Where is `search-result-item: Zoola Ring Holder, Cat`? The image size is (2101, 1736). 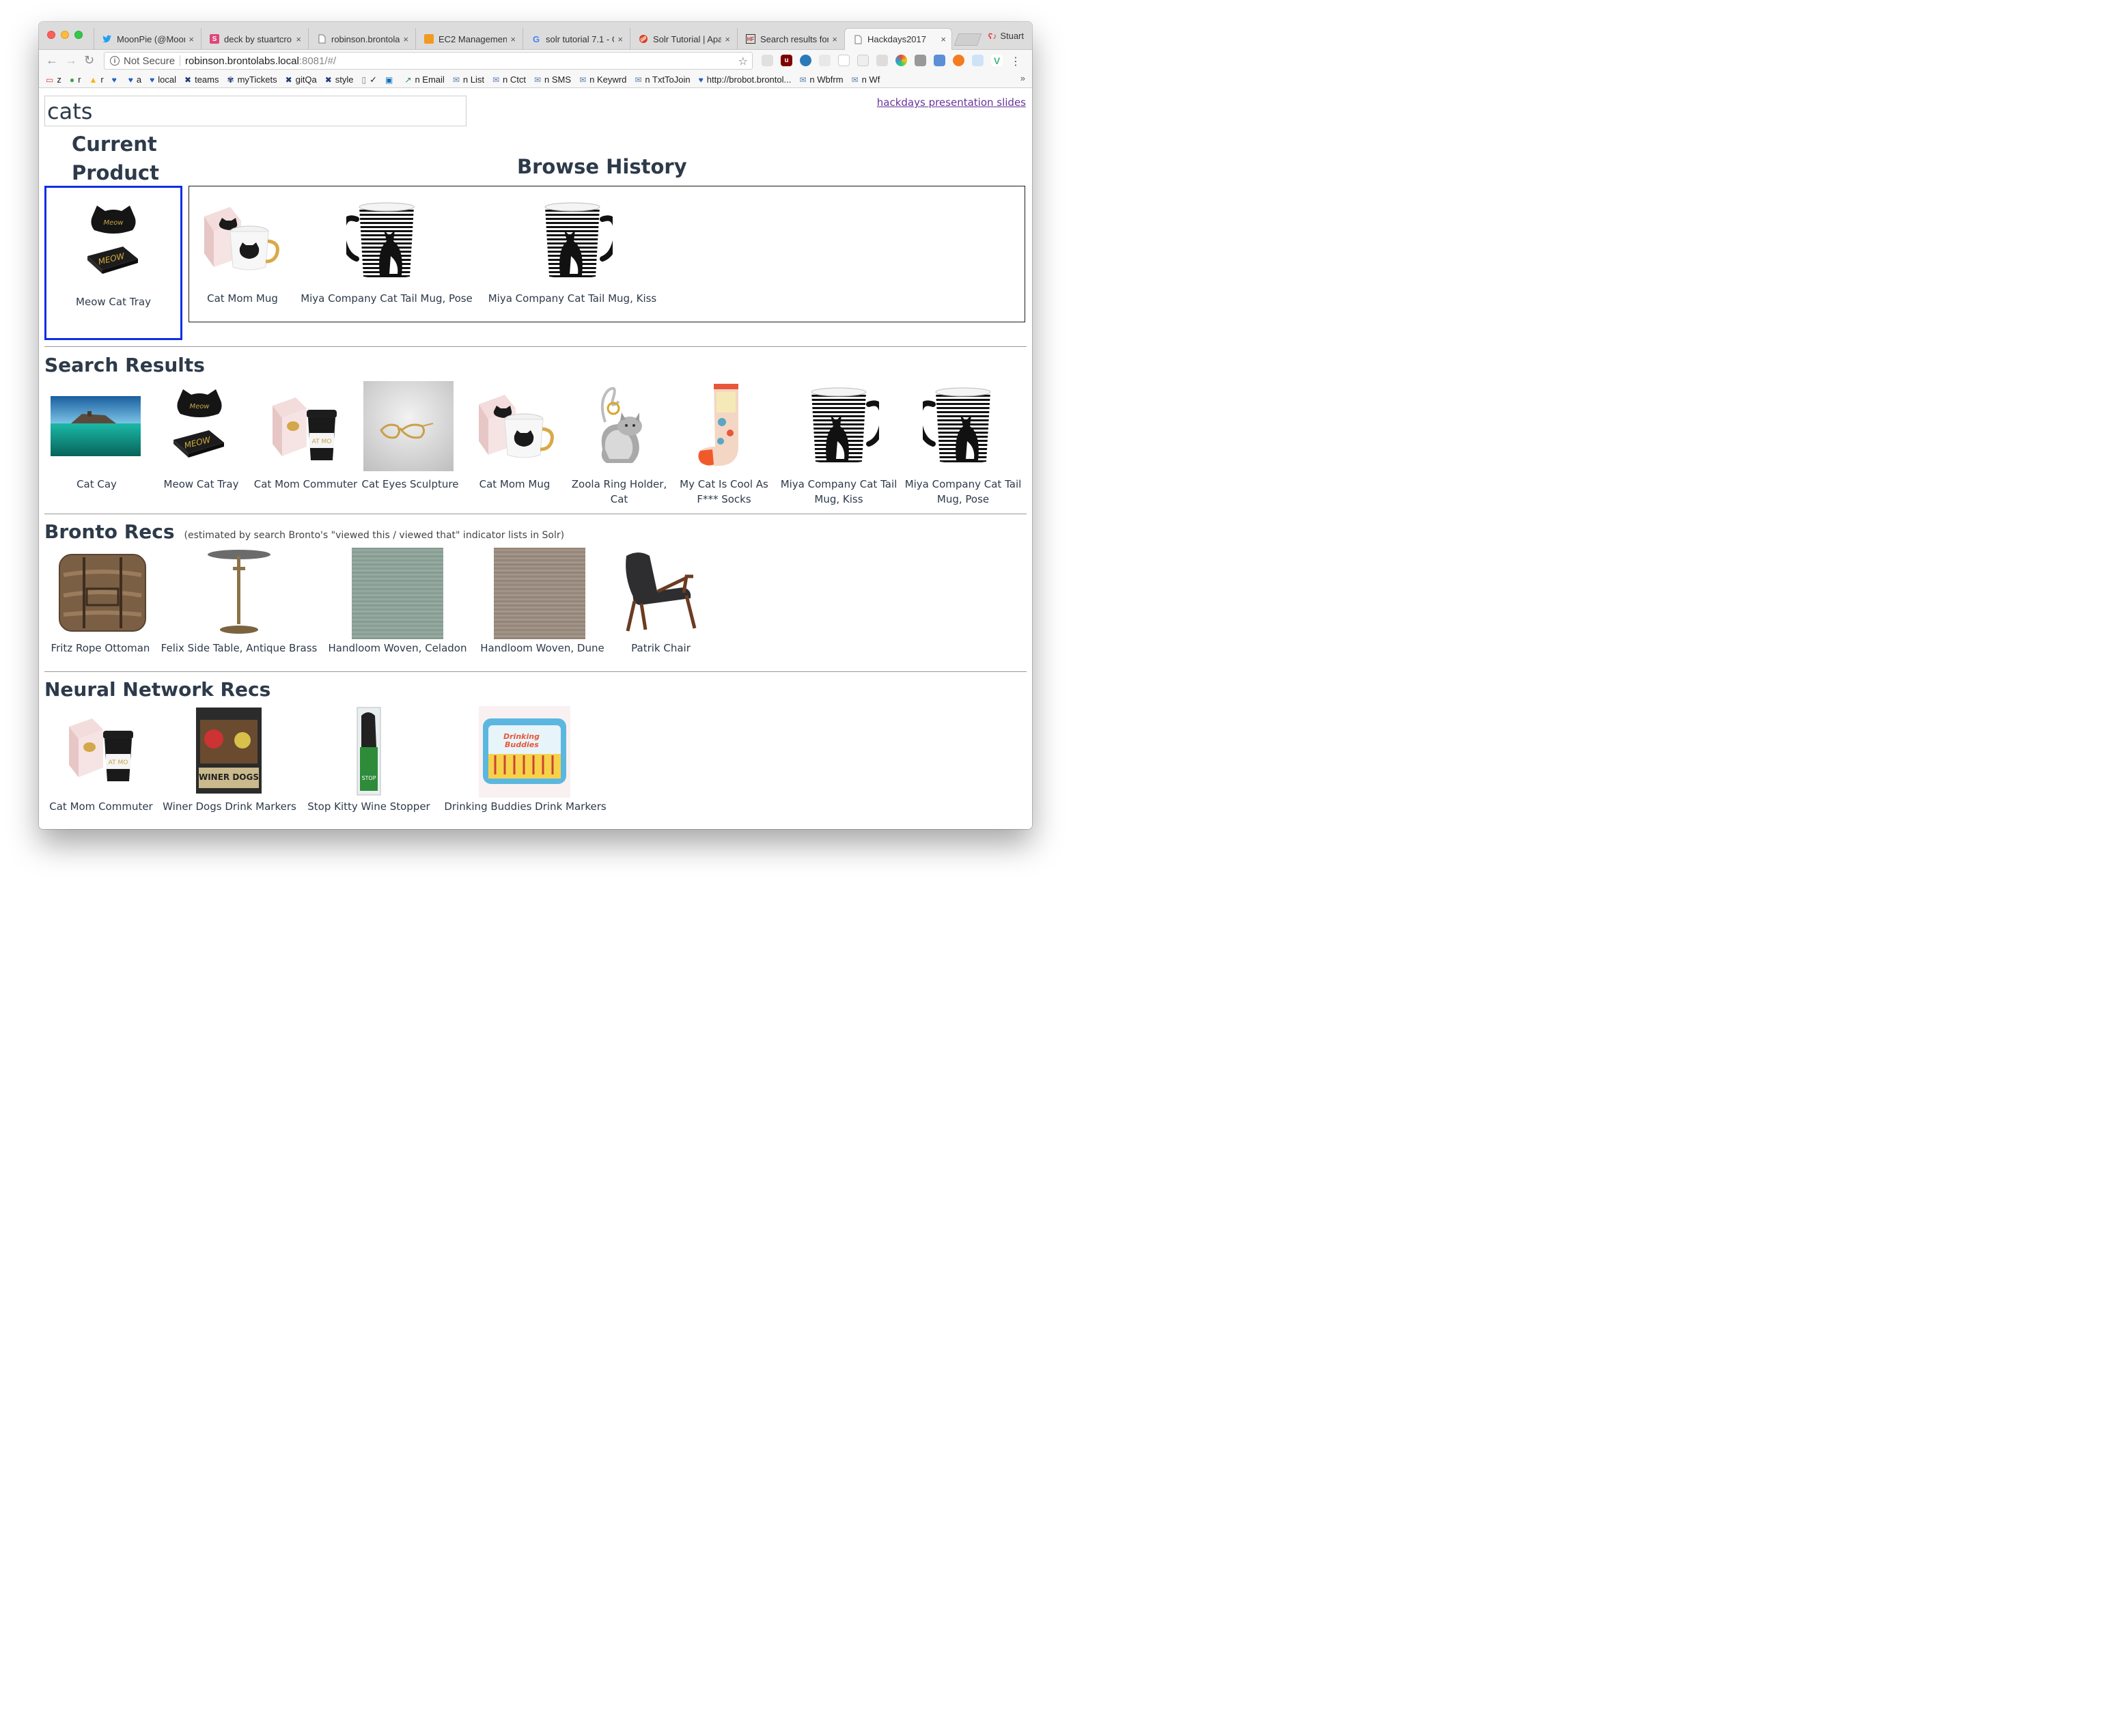 search-result-item: Zoola Ring Holder, Cat is located at coordinates (619, 446).